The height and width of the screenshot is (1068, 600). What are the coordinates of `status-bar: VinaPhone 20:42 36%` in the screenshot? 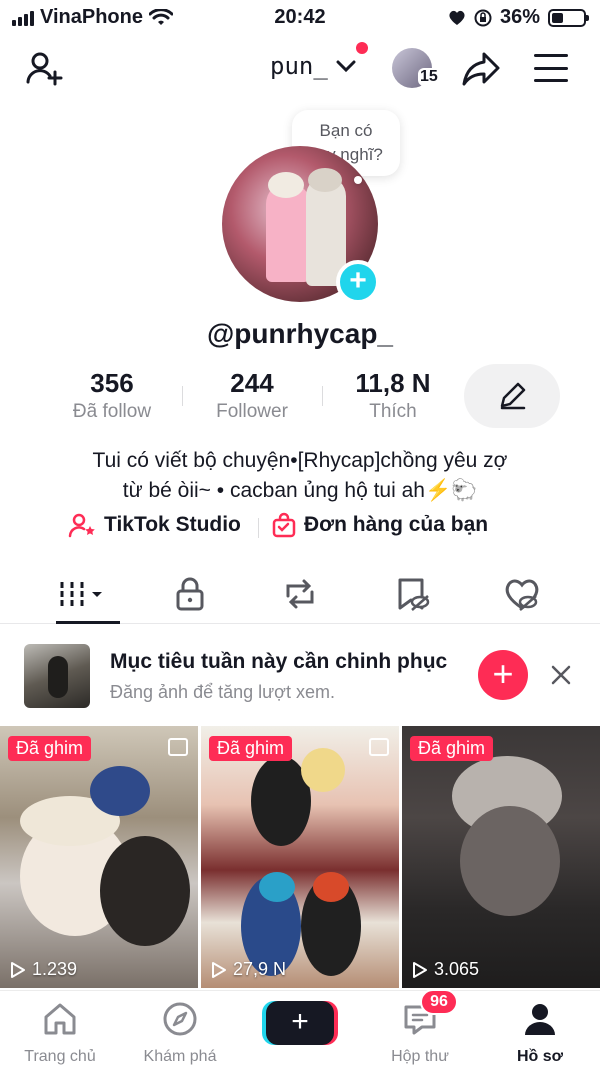 It's located at (300, 18).